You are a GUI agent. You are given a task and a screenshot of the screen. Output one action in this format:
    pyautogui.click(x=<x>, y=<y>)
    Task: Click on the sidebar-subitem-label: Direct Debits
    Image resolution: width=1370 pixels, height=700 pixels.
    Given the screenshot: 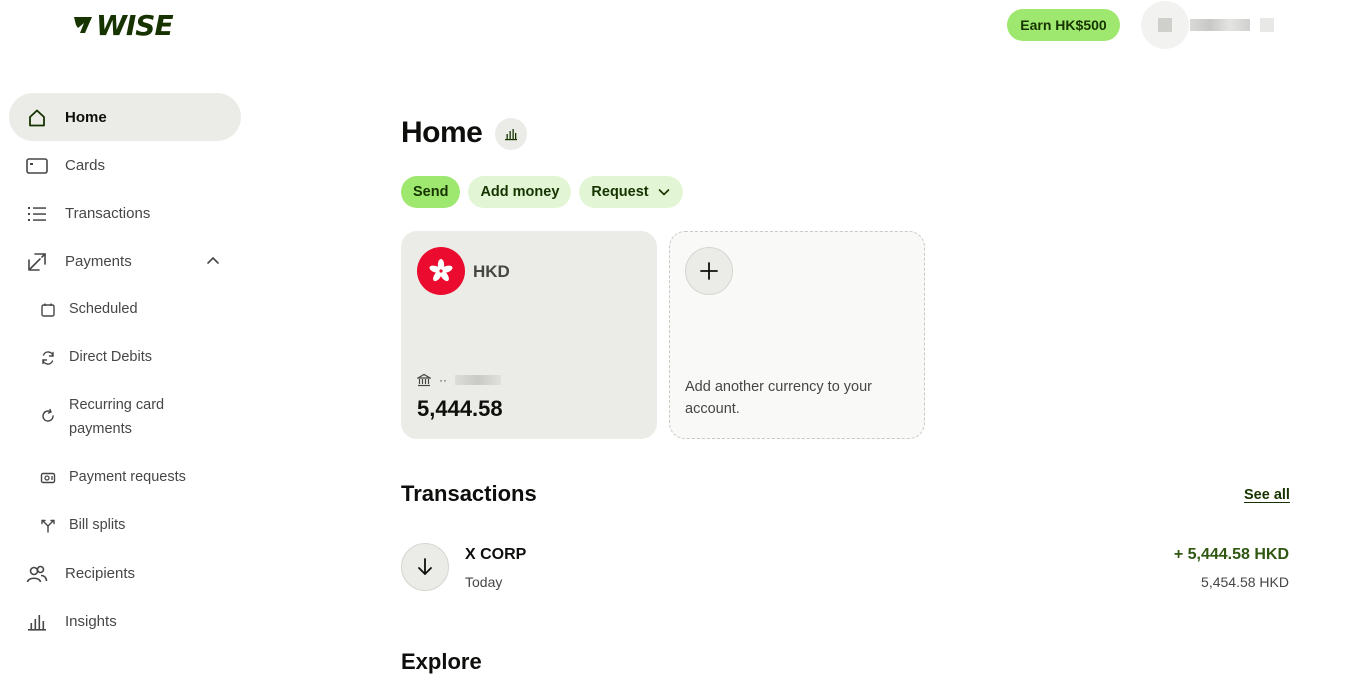 What is the action you would take?
    pyautogui.click(x=110, y=357)
    